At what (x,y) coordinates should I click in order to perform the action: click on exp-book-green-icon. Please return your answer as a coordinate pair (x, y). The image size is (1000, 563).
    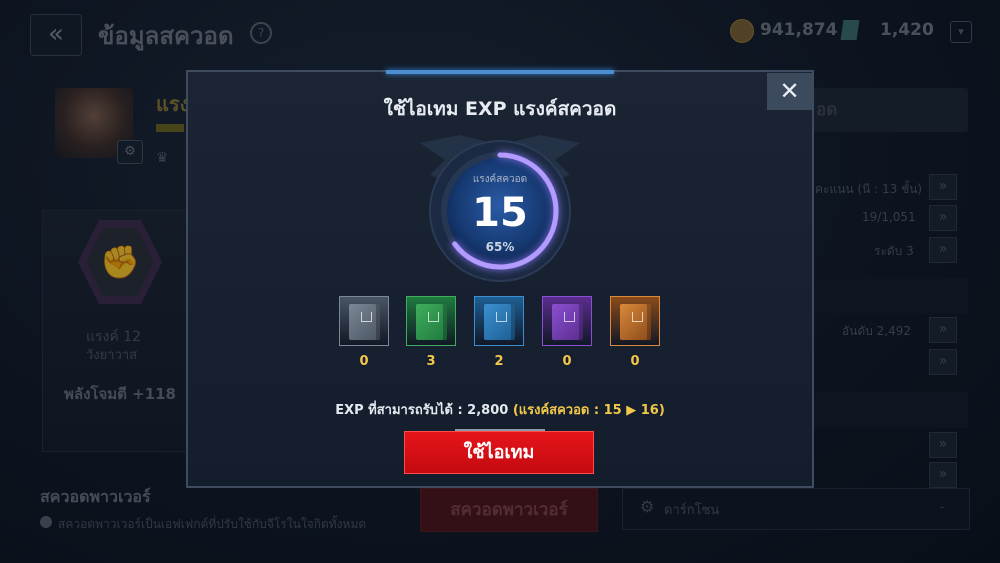
    Looking at the image, I should click on (431, 322).